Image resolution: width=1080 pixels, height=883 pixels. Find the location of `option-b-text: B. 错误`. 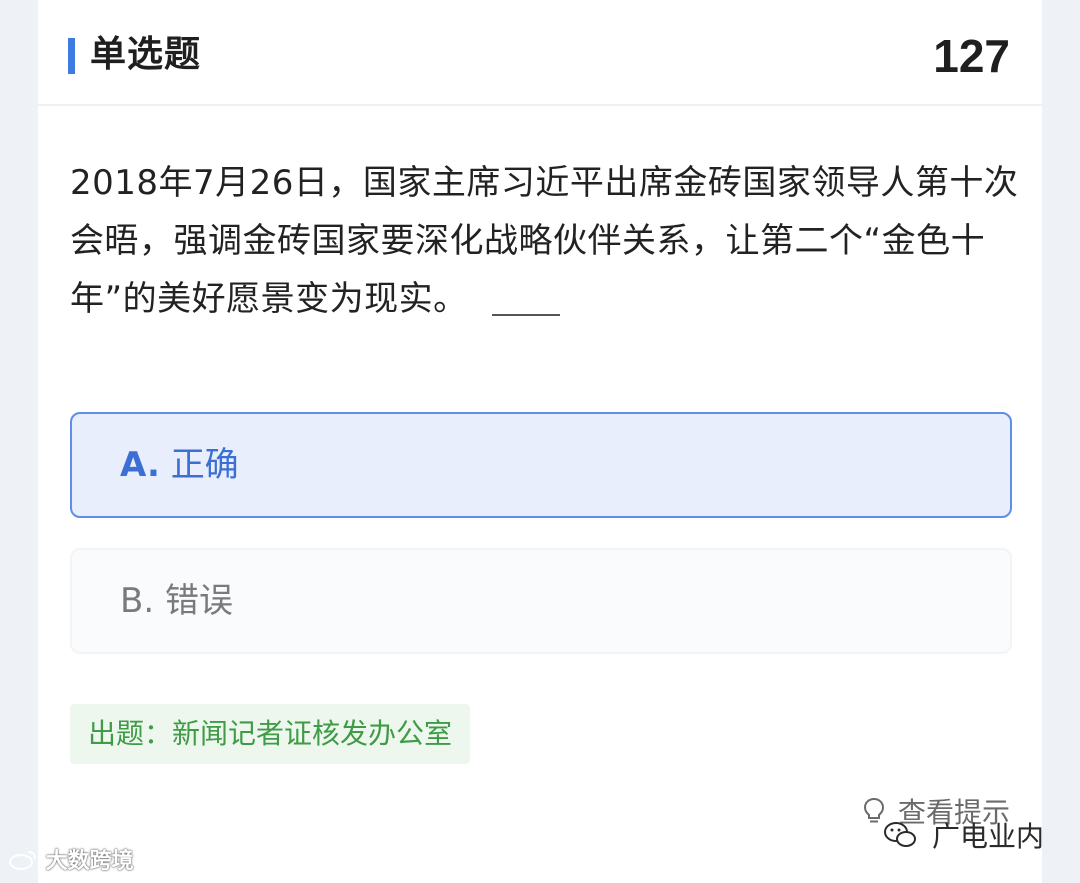

option-b-text: B. 错误 is located at coordinates (176, 601).